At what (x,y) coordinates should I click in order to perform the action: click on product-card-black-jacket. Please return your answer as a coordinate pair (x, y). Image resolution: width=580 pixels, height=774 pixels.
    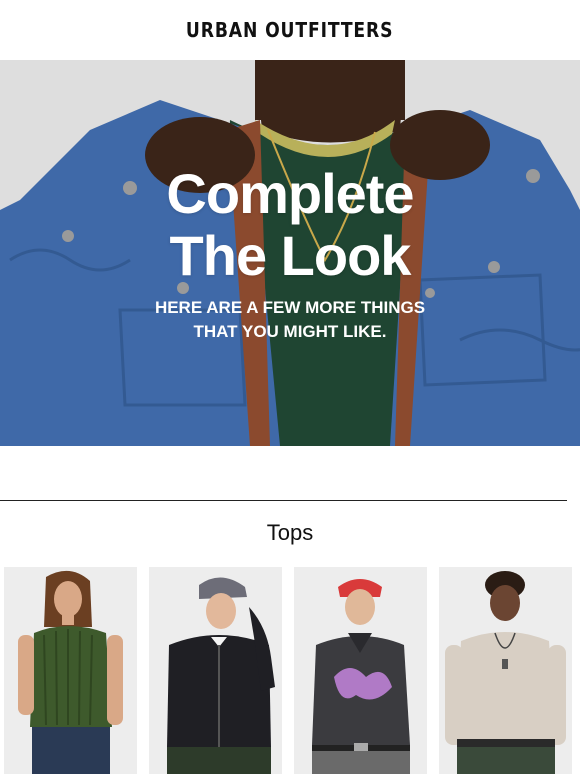
    Looking at the image, I should click on (215, 670).